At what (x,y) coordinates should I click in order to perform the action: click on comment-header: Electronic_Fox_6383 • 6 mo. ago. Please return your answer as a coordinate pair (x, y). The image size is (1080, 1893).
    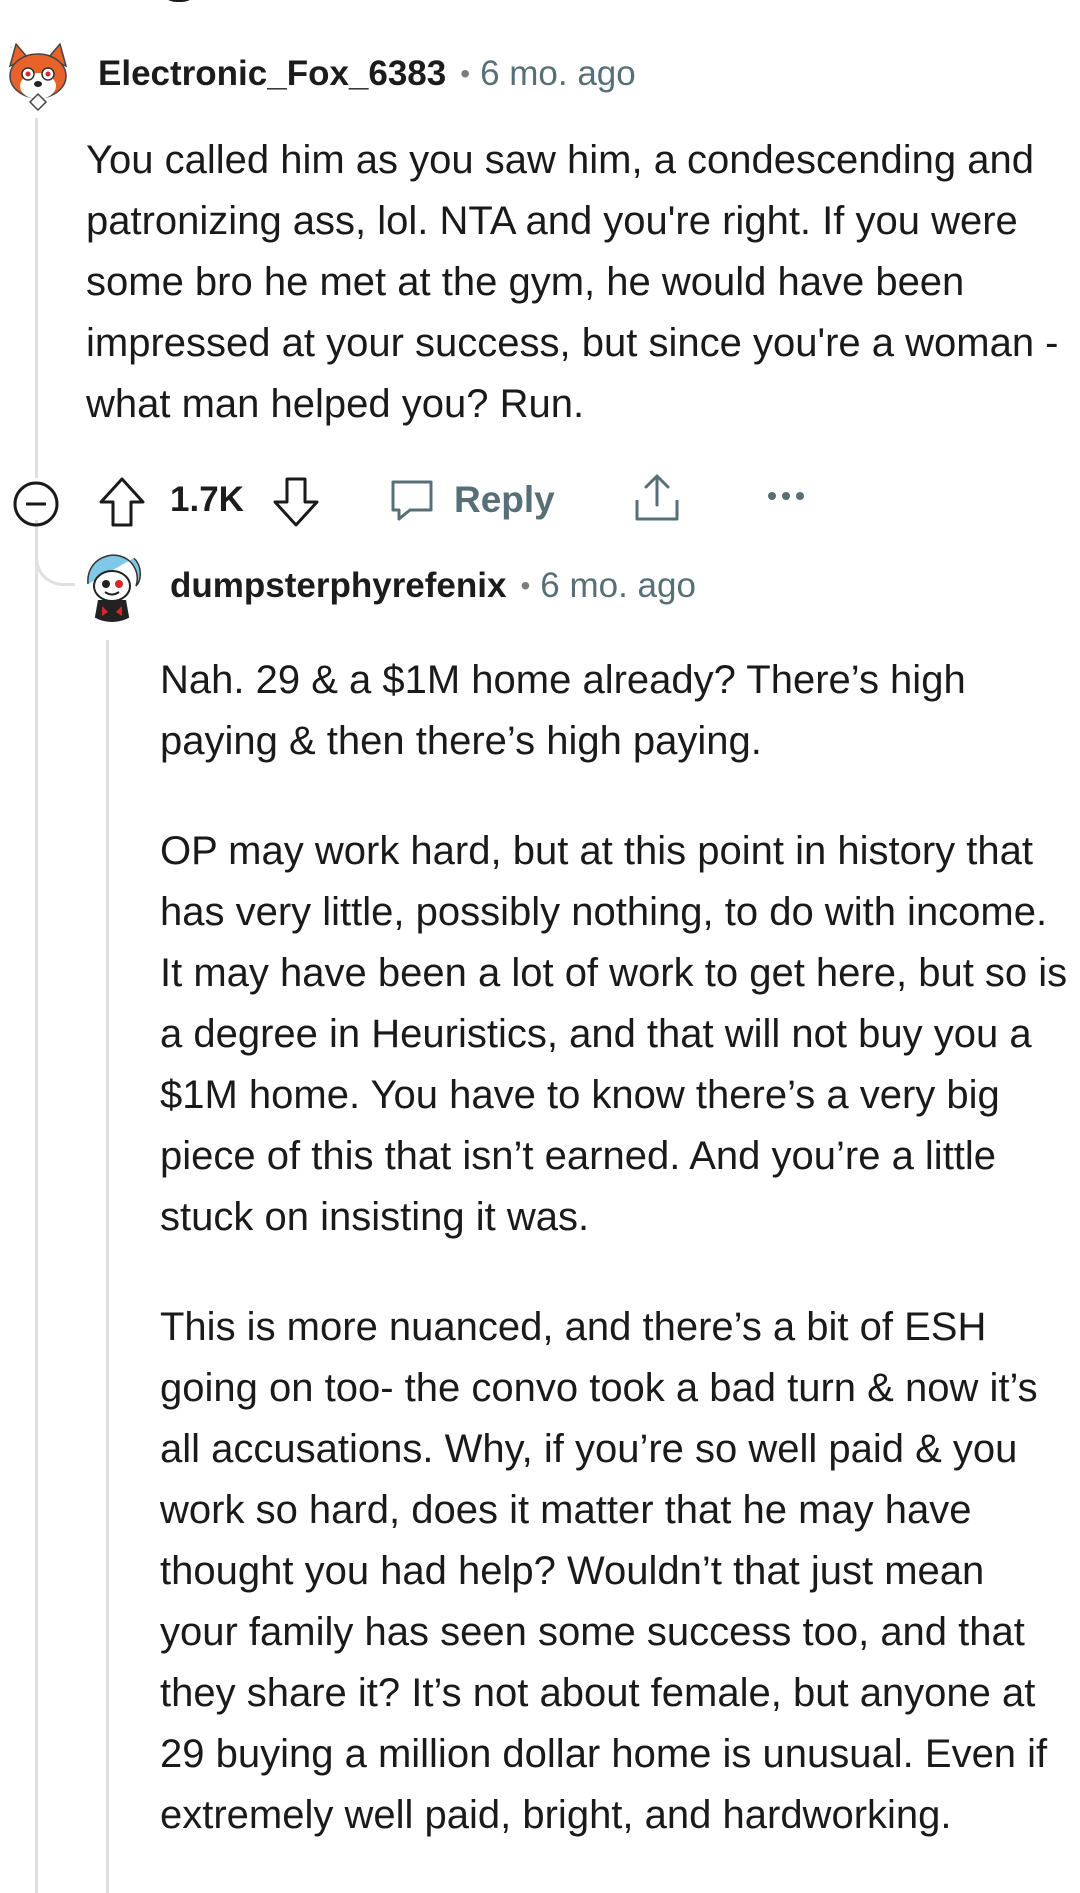
    Looking at the image, I should click on (318, 74).